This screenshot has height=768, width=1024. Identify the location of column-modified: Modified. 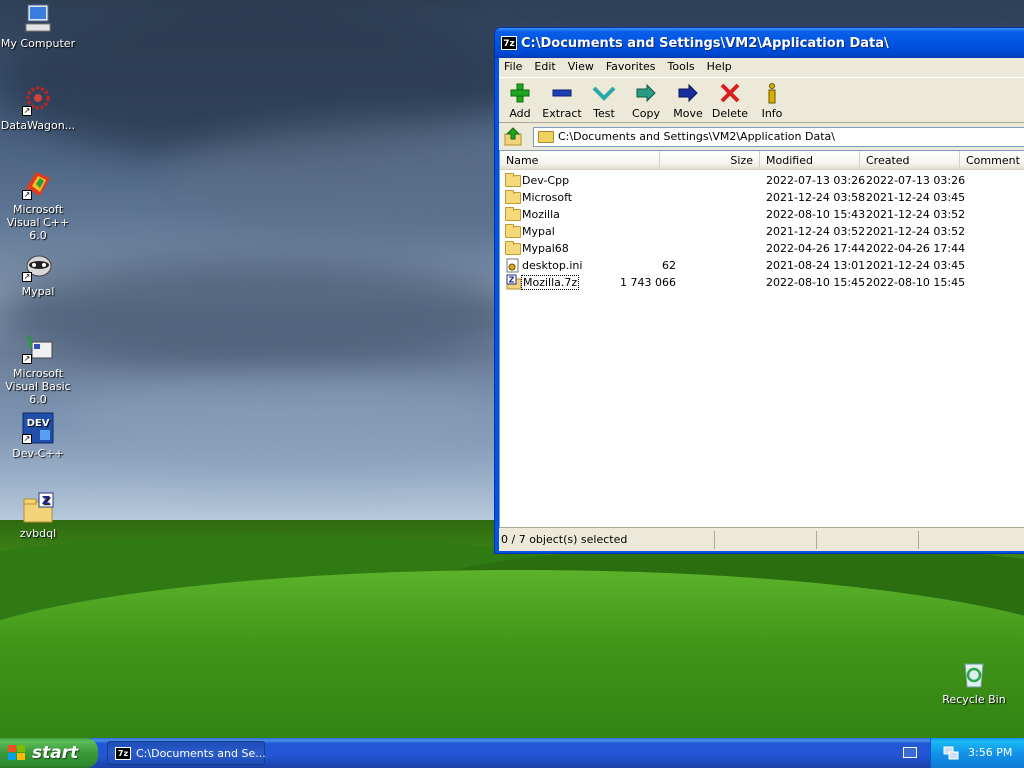
(810, 160).